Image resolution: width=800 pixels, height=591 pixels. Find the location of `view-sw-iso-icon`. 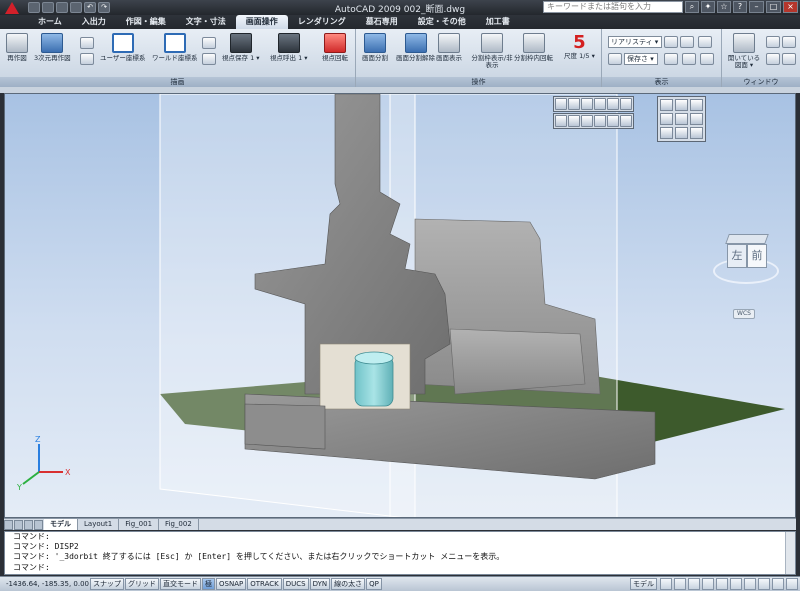

view-sw-iso-icon is located at coordinates (666, 133).